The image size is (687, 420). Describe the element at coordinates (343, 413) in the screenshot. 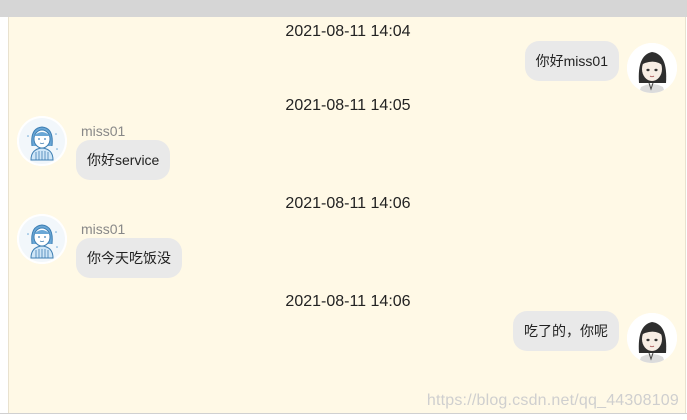

I see `bottom-border` at that location.